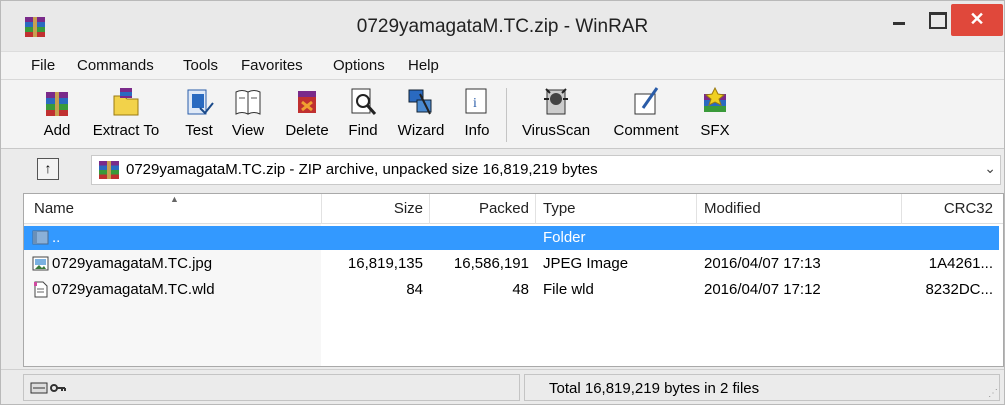 The image size is (1005, 405). I want to click on row-modified: 2016/04/07 17:12, so click(762, 289).